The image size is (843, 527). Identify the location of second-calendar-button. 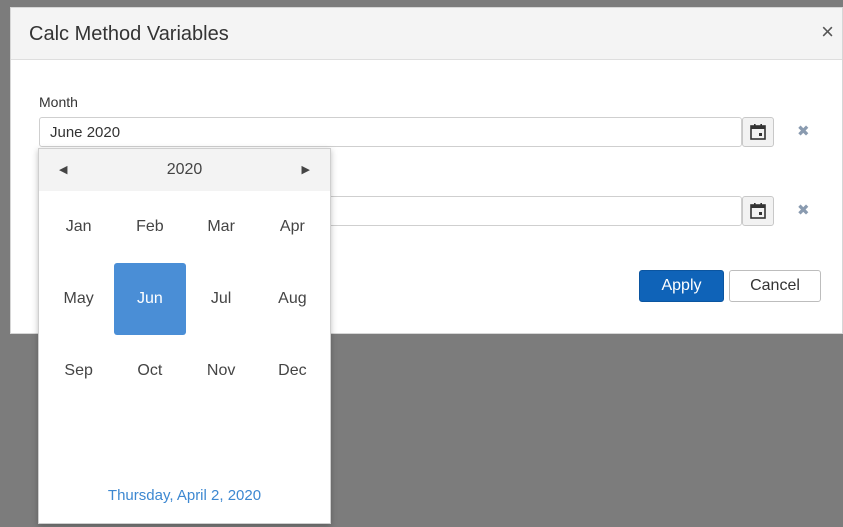
(758, 211).